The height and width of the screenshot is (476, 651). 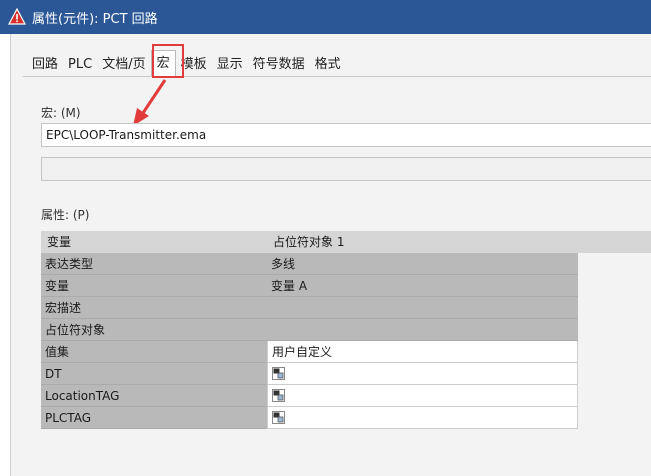 I want to click on table-row: PLCTAG, so click(x=346, y=418).